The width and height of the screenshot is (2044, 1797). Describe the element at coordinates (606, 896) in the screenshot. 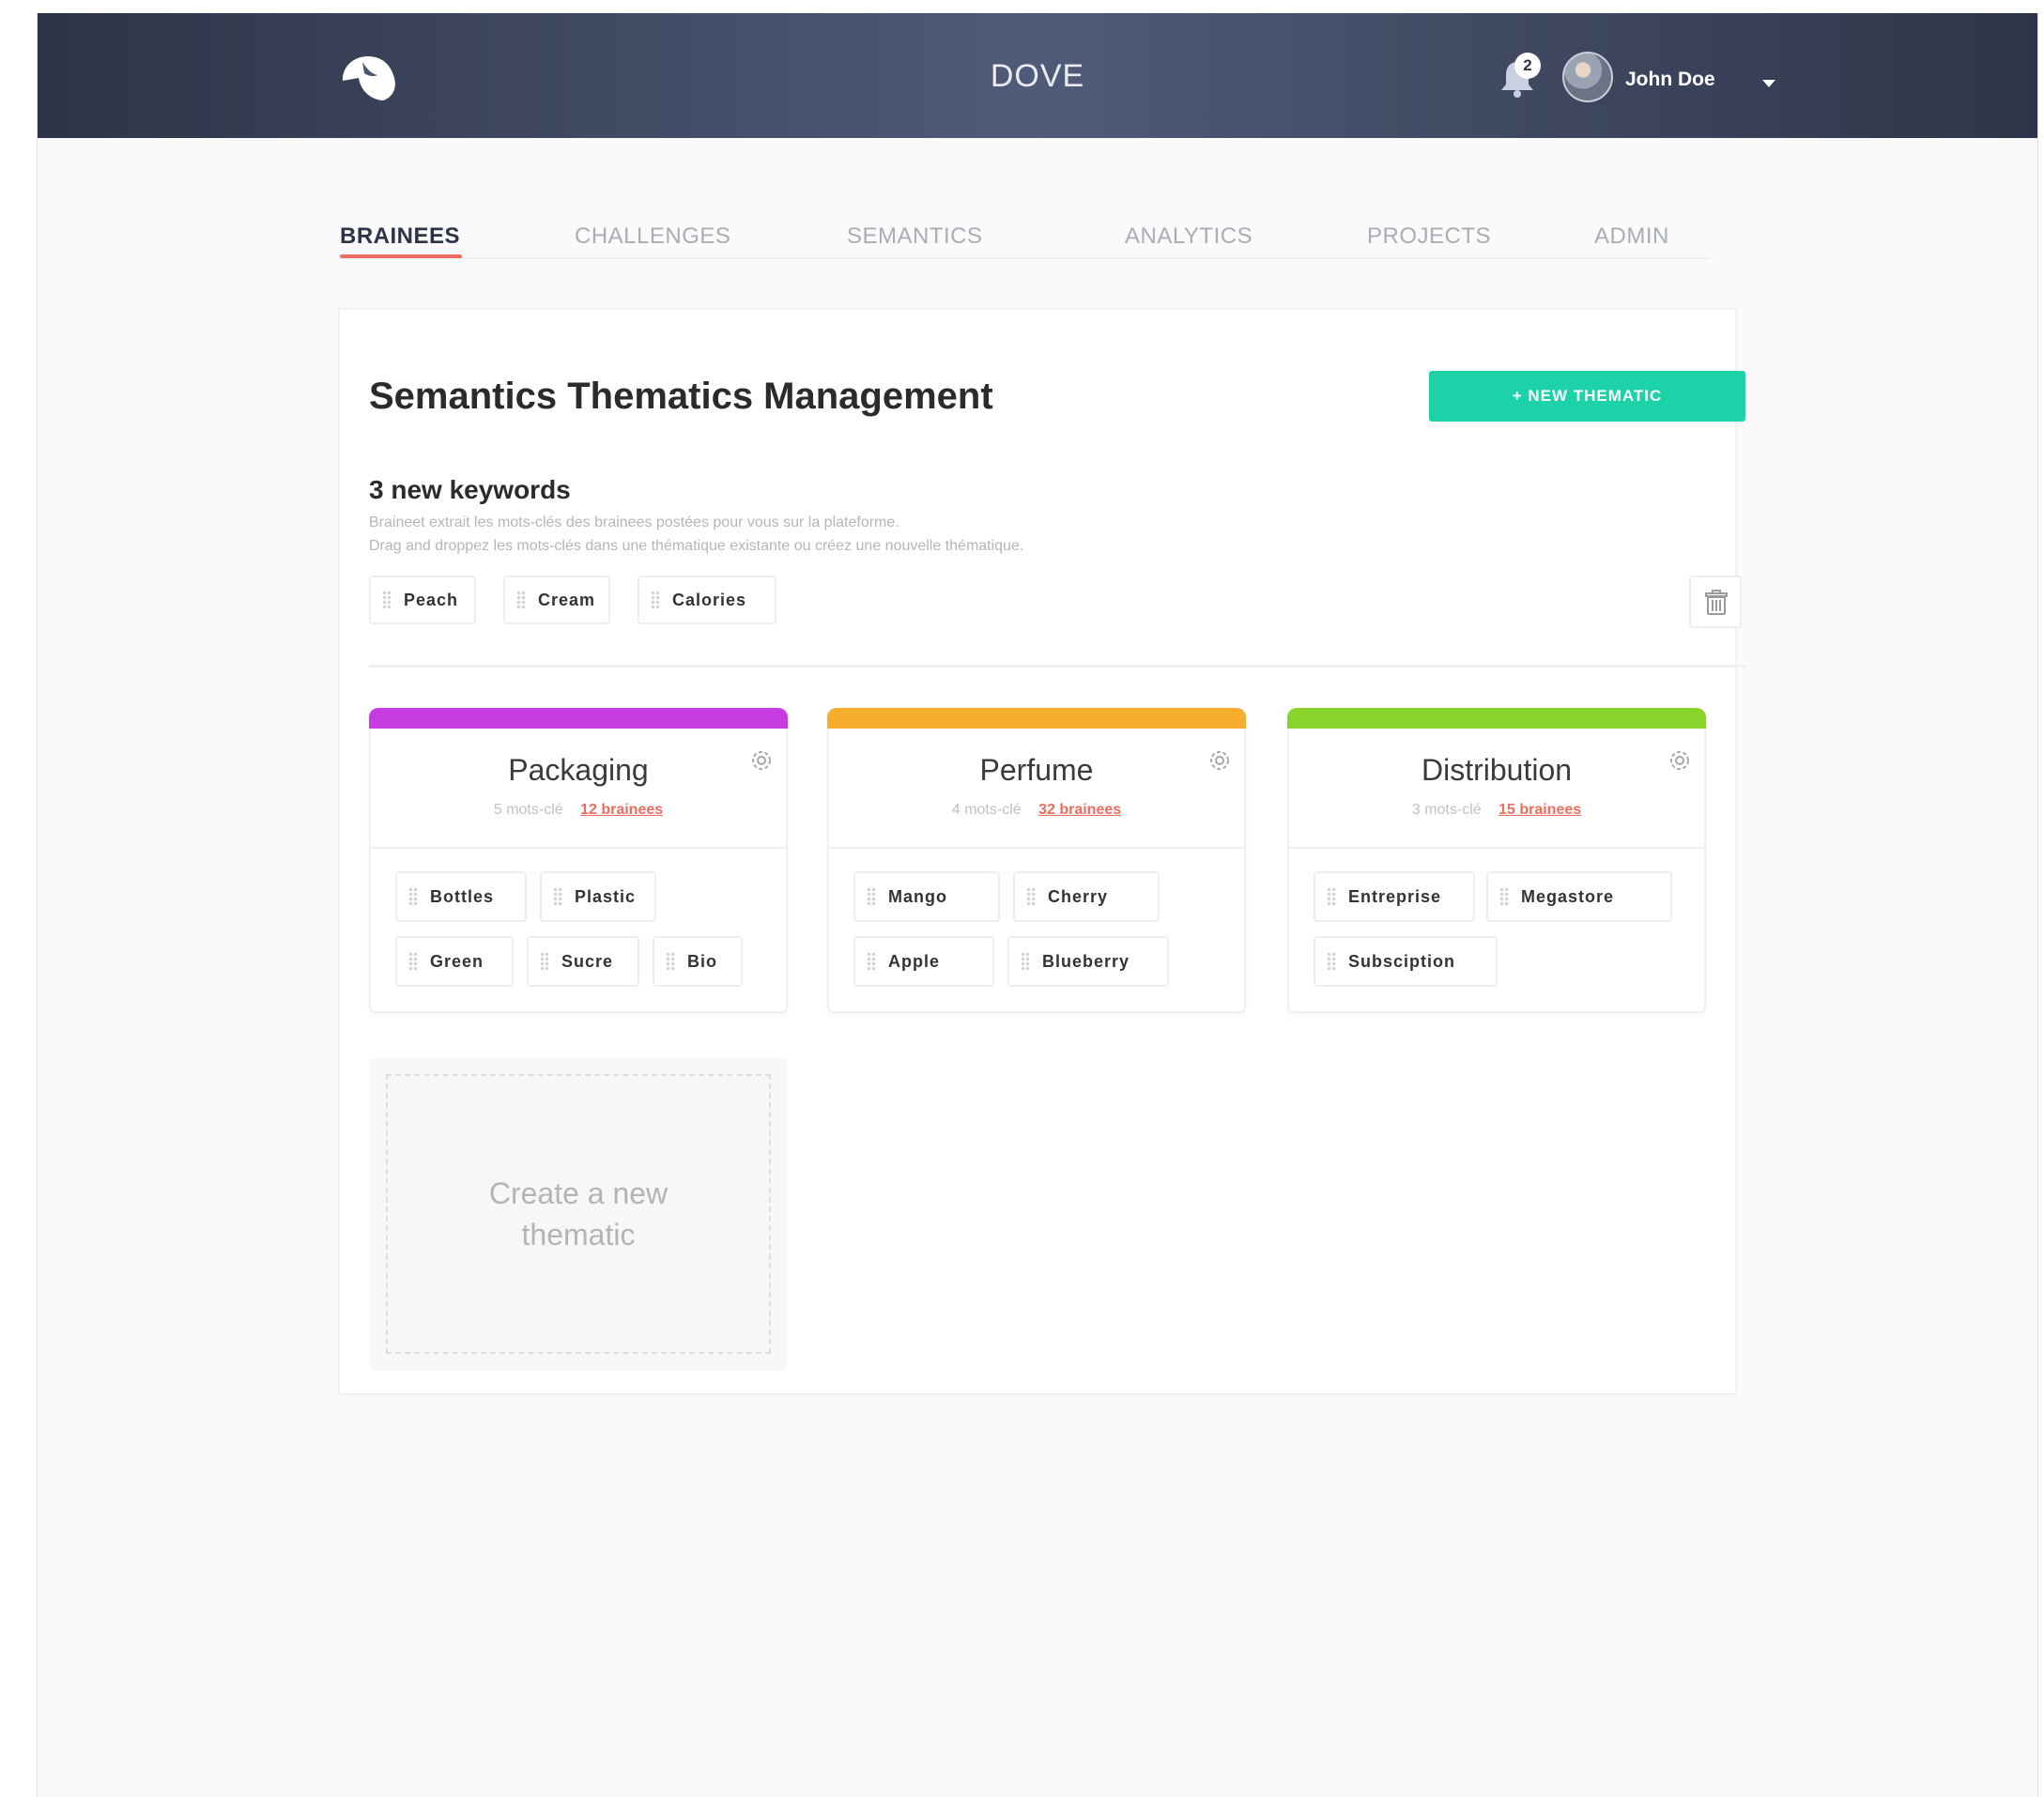

I see `keyword-label: Plastic` at that location.